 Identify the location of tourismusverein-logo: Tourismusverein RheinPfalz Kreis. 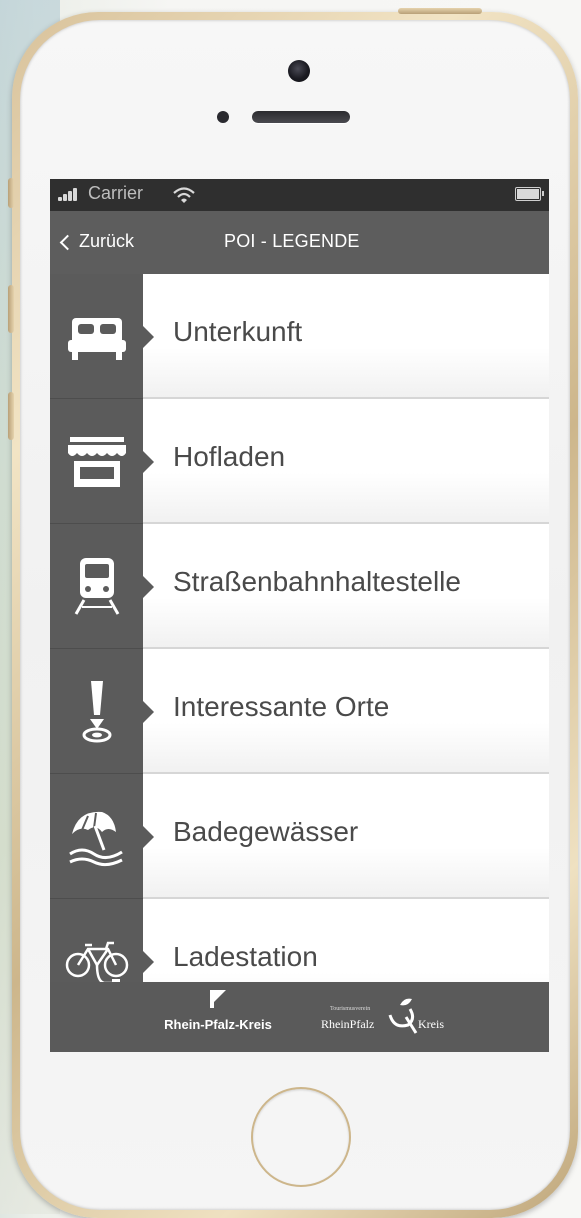
(385, 1017).